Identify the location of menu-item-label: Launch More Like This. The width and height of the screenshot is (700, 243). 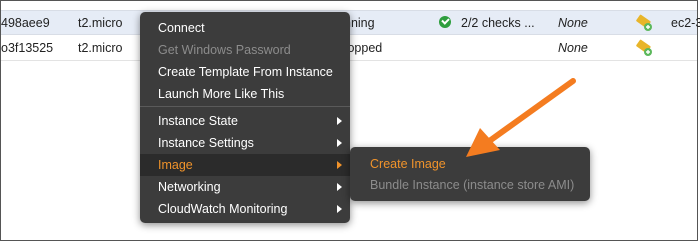
(221, 94).